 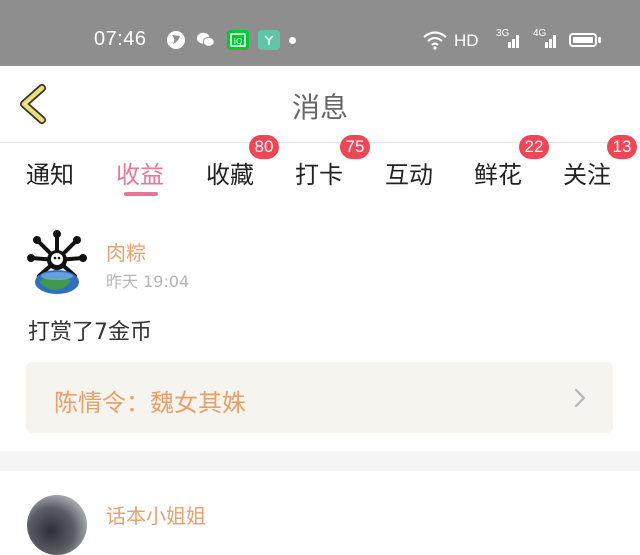 What do you see at coordinates (320, 33) in the screenshot?
I see `status-bar: 07:46 iQ HD 3G 4G` at bounding box center [320, 33].